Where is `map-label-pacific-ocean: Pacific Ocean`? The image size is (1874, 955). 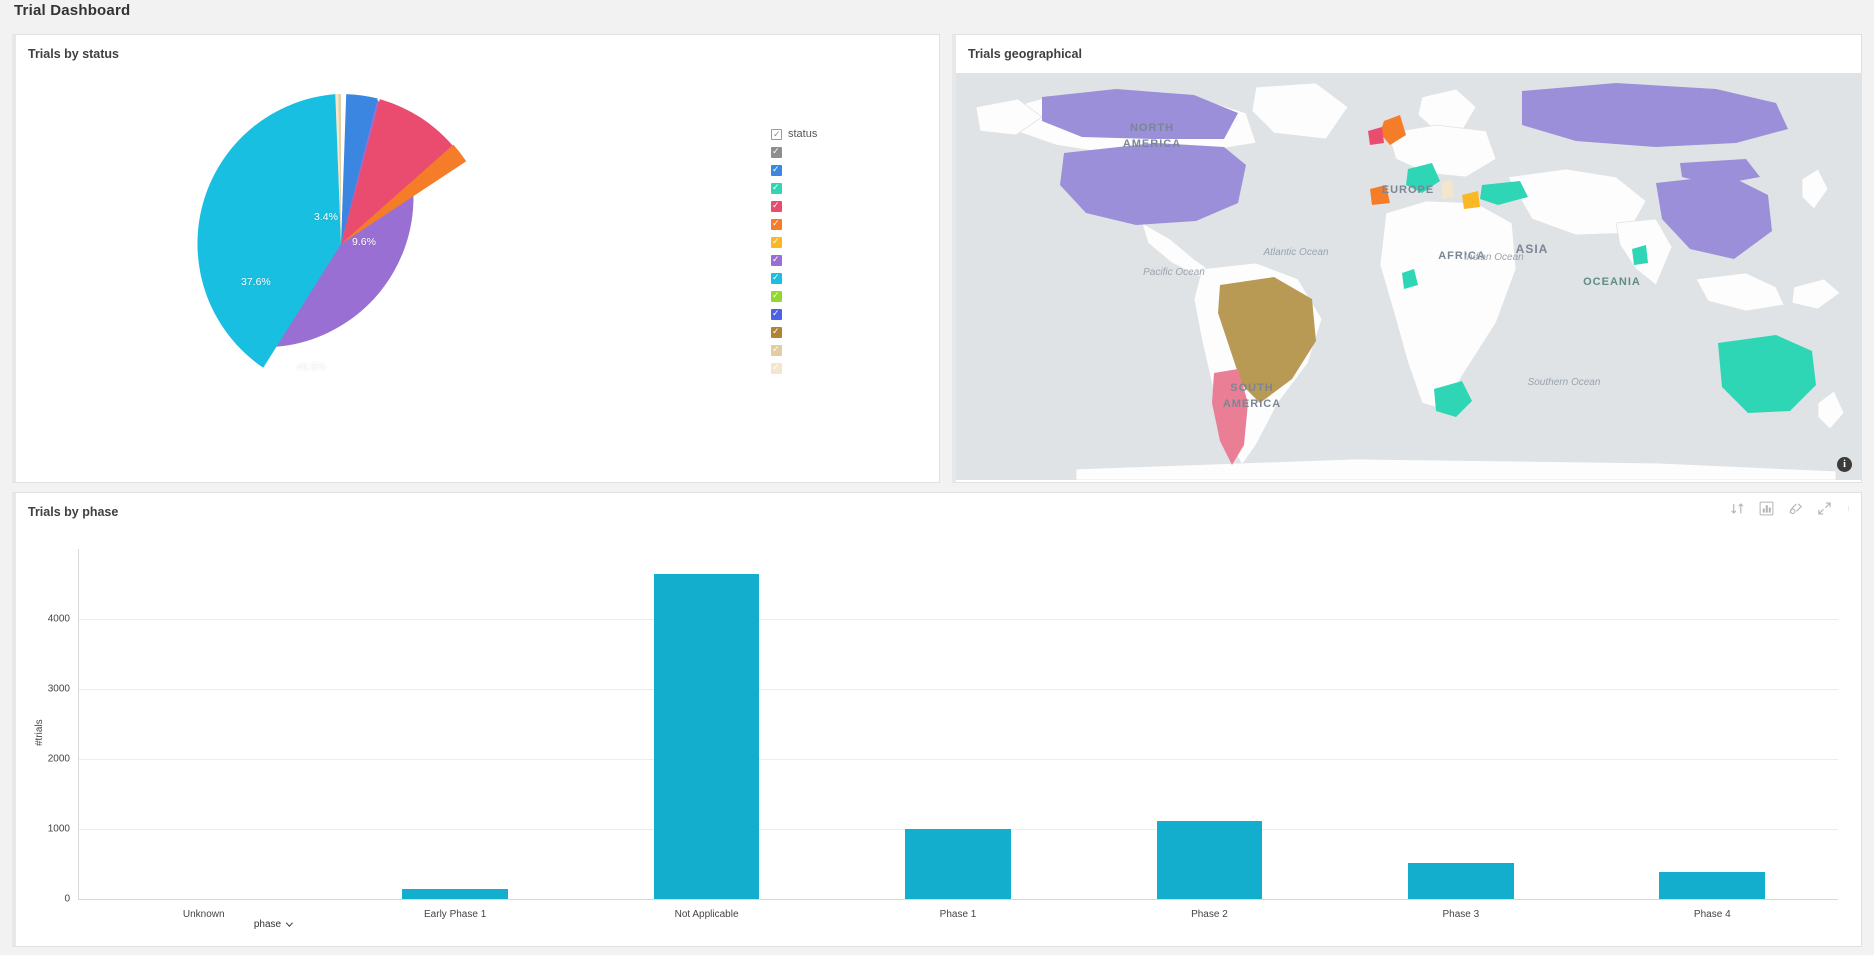 map-label-pacific-ocean: Pacific Ocean is located at coordinates (1174, 272).